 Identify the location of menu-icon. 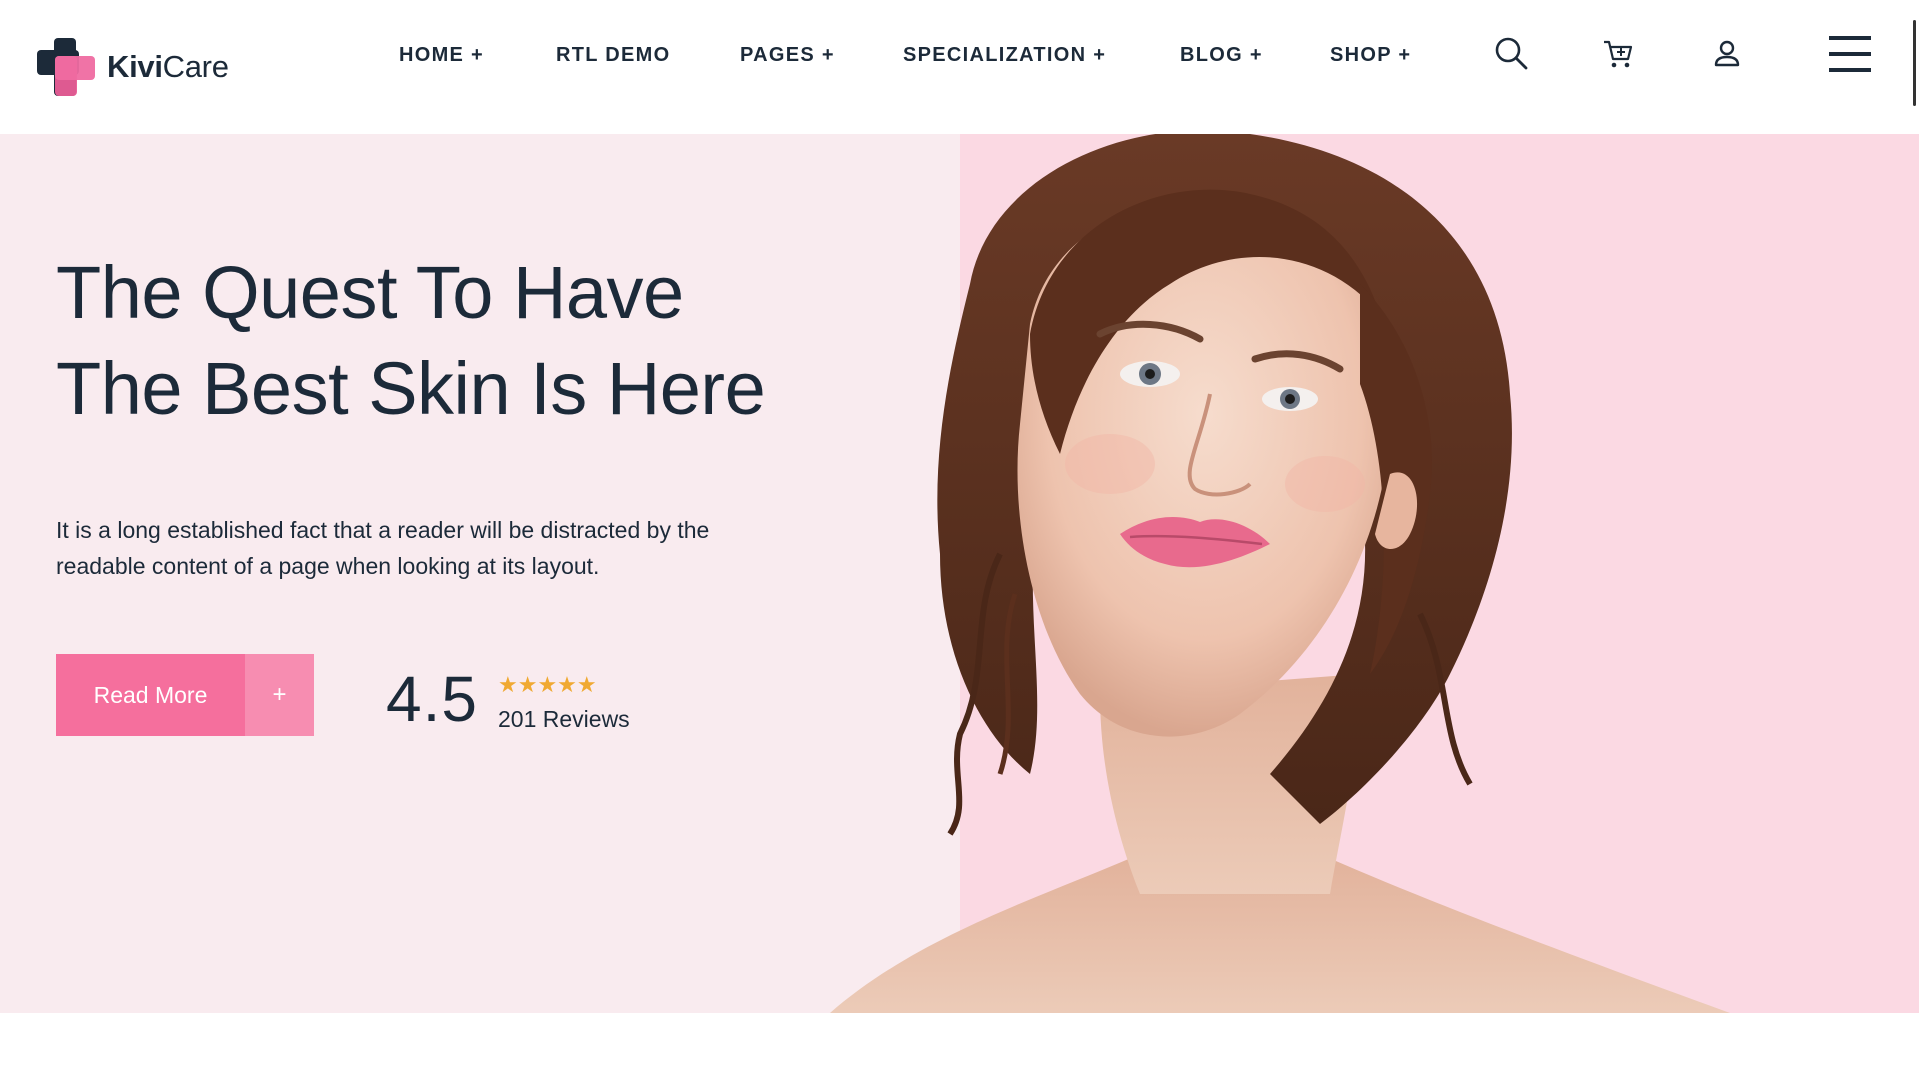
(1850, 54).